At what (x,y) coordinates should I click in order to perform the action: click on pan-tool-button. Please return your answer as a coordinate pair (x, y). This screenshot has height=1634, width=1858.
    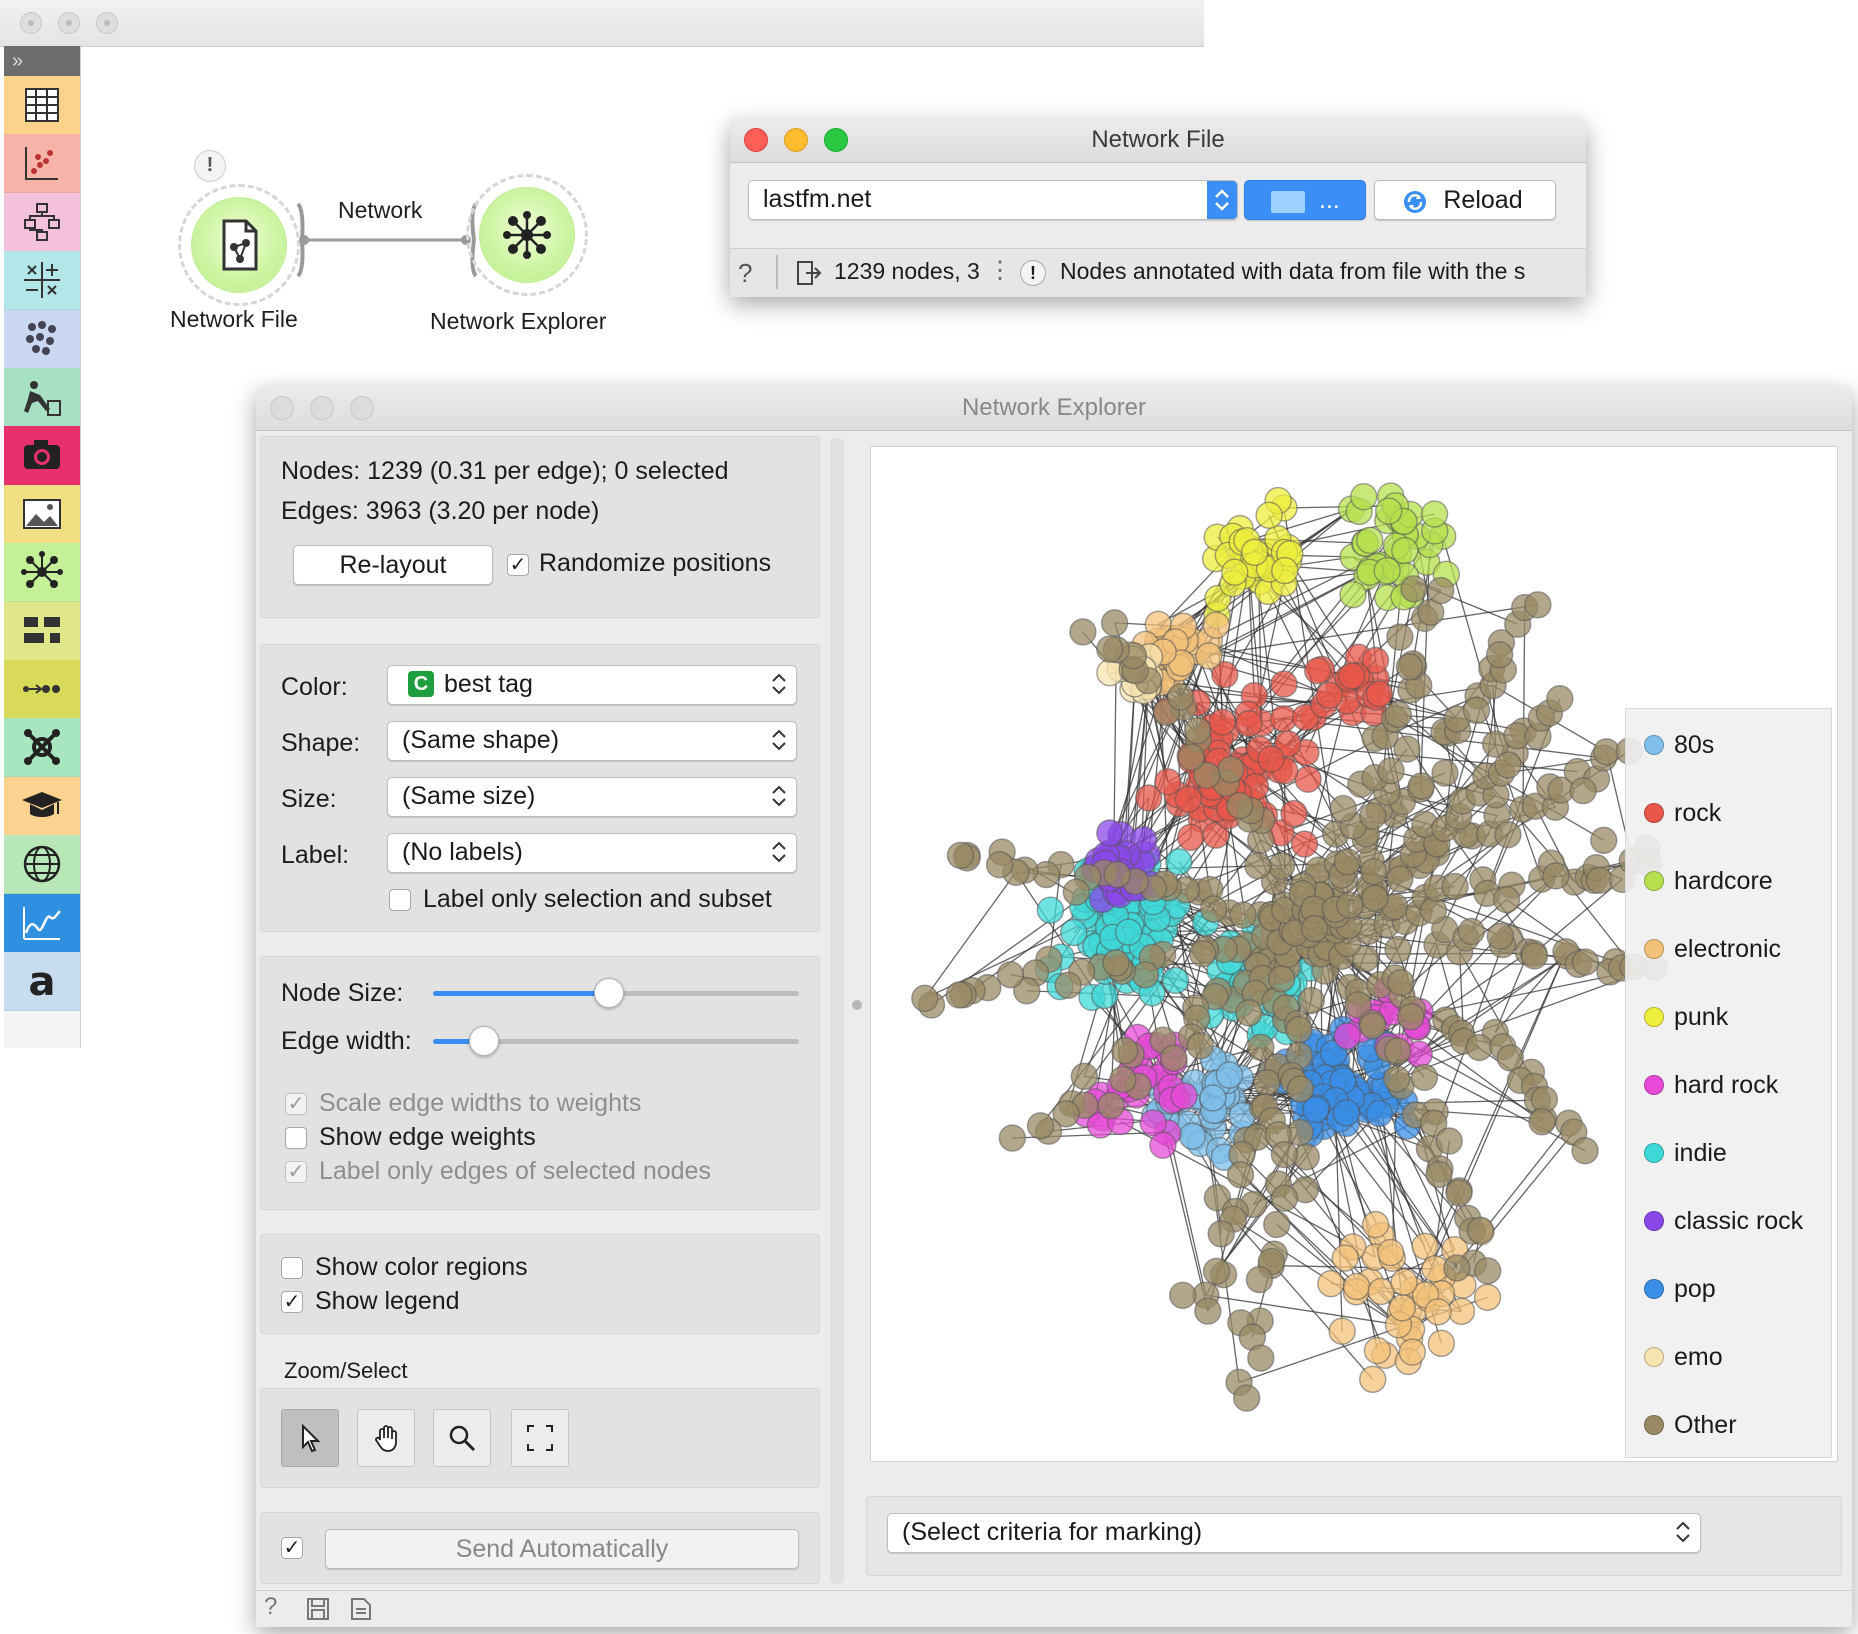
    Looking at the image, I should click on (386, 1438).